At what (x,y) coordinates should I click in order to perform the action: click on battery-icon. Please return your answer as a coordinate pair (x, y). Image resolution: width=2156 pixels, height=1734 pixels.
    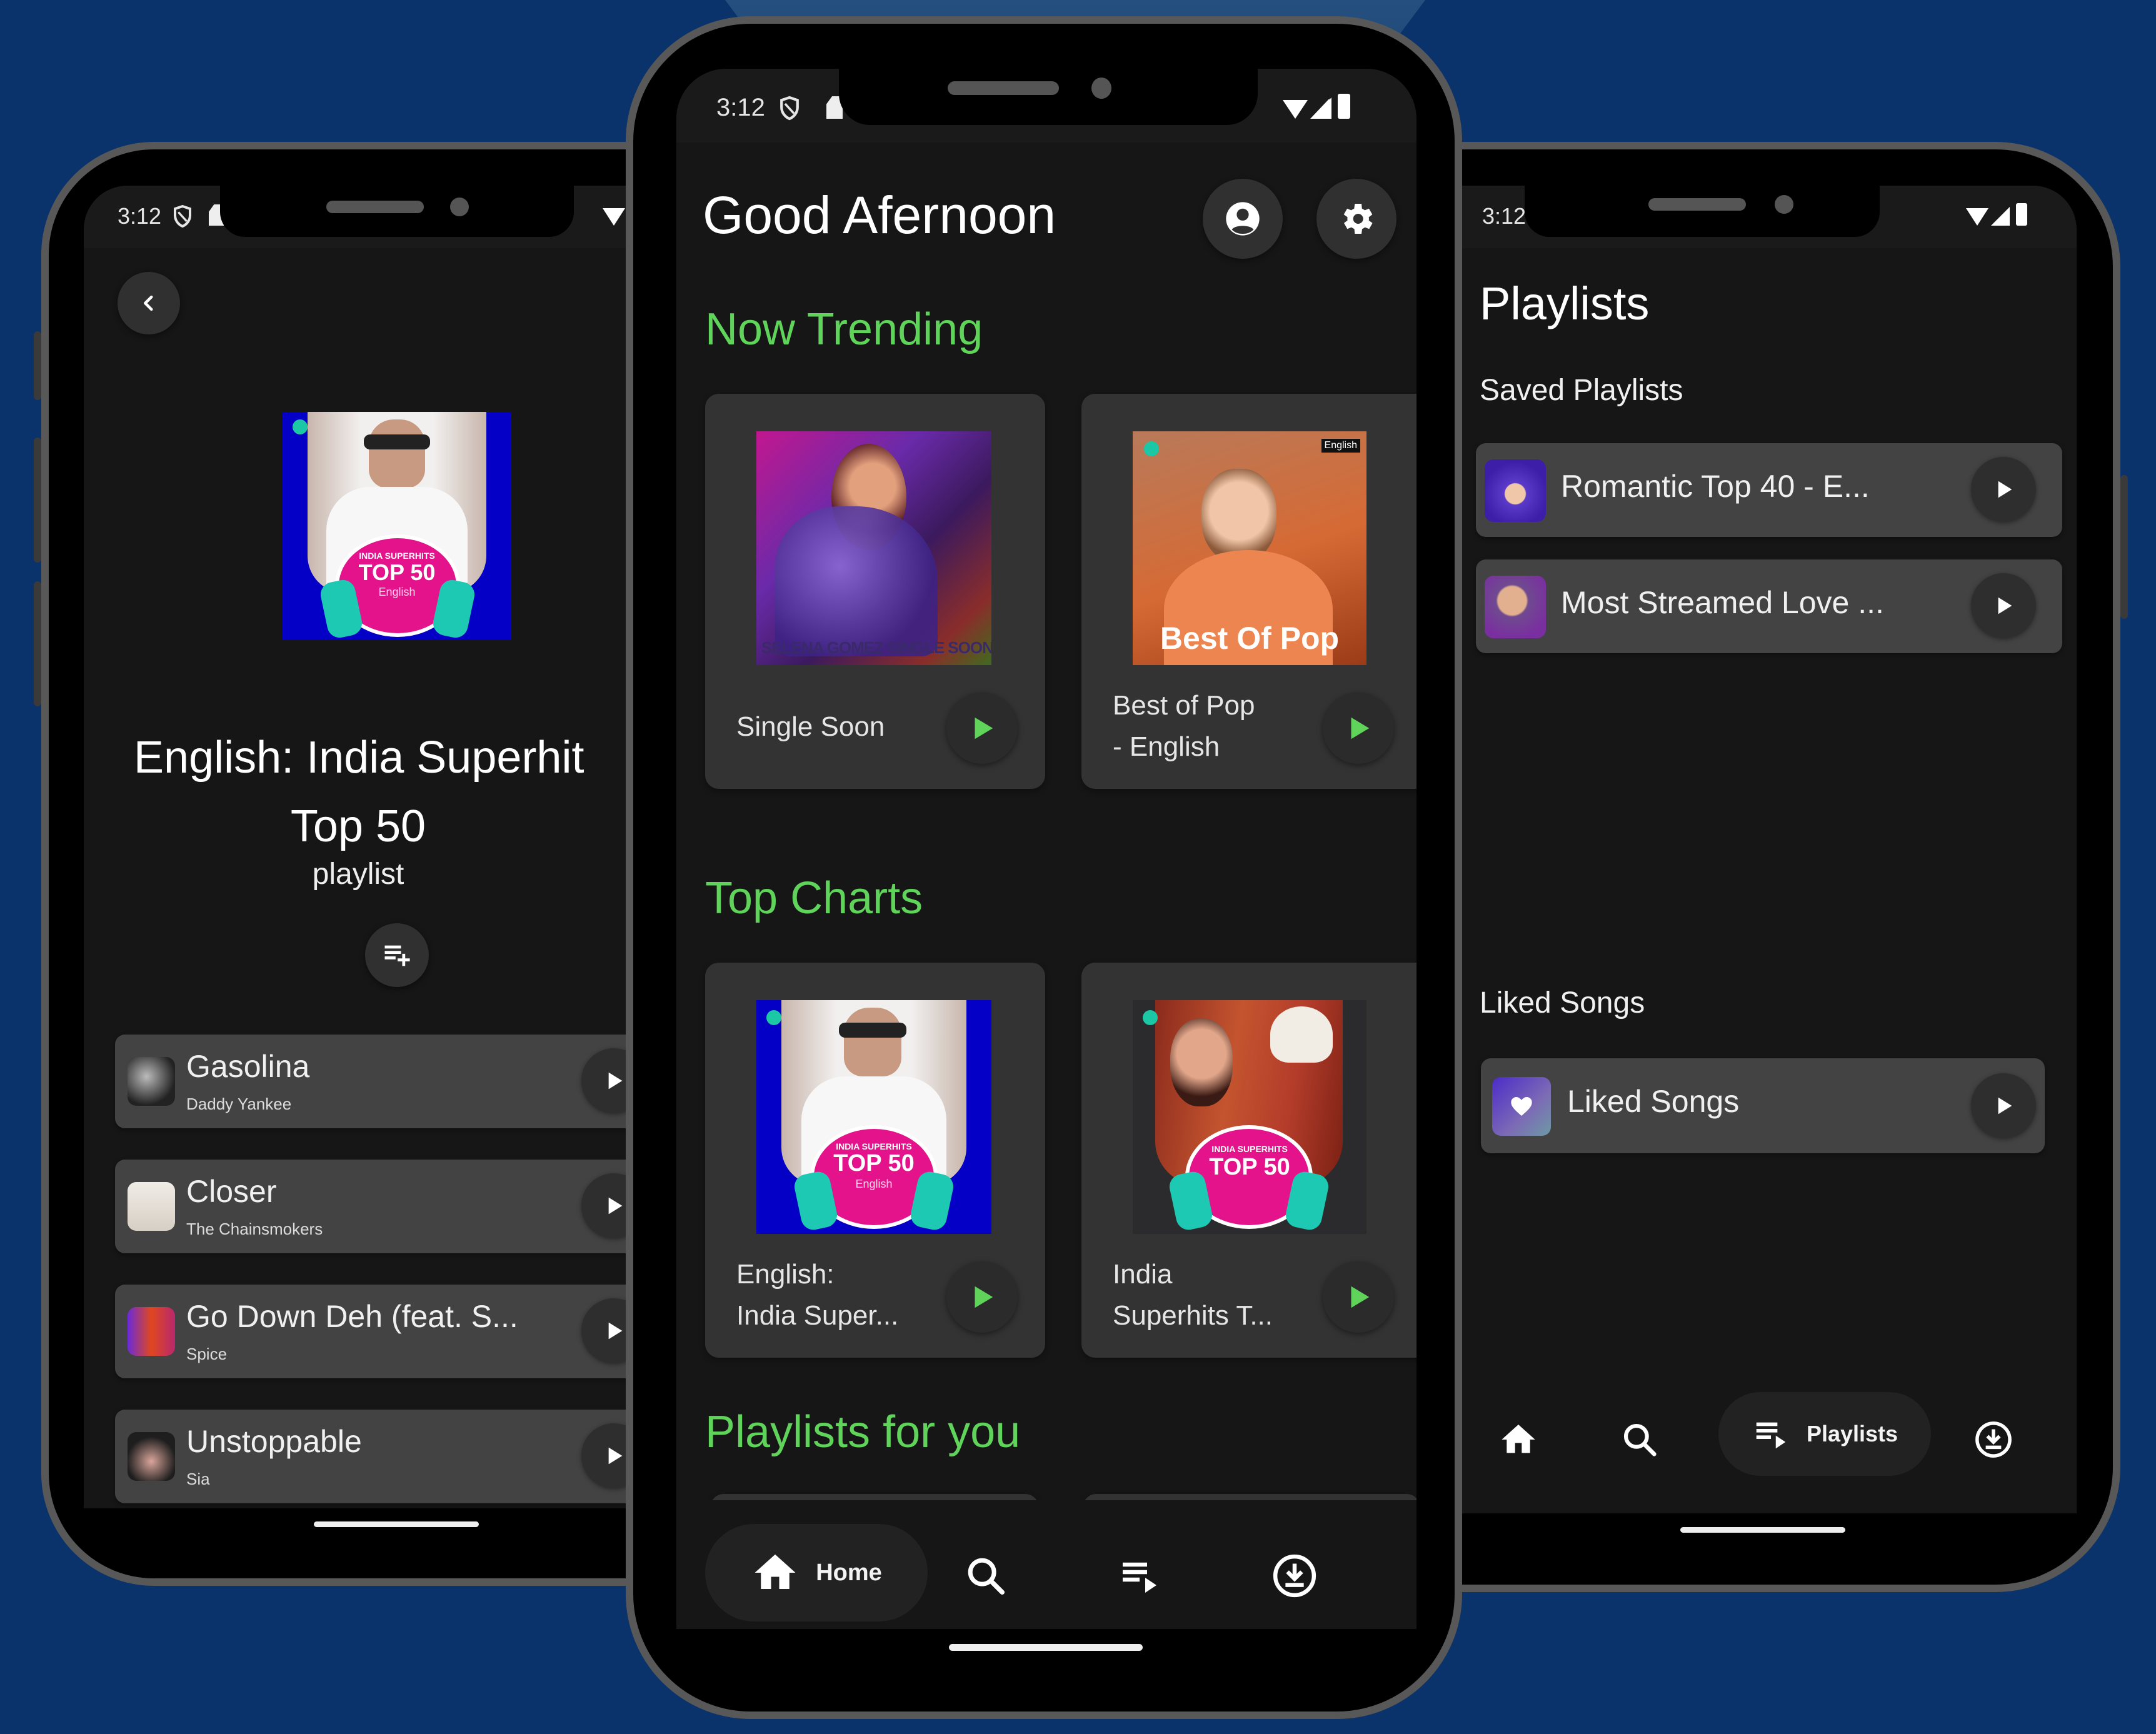
    Looking at the image, I should click on (2021, 214).